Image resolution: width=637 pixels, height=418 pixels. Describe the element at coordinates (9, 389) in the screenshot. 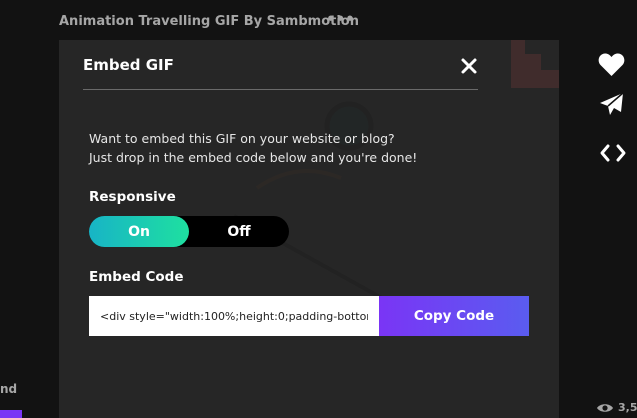

I see `left-snippet-text: nd` at that location.